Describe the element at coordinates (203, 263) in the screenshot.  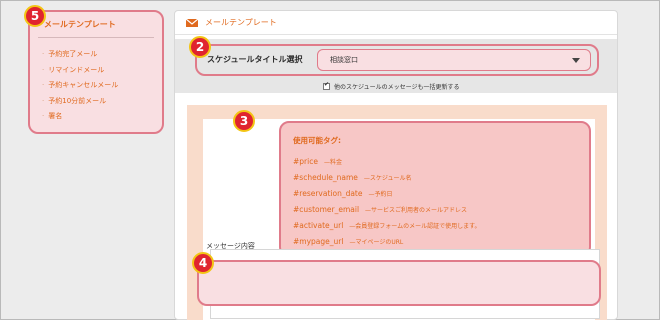
I see `step-badge-4: 4` at that location.